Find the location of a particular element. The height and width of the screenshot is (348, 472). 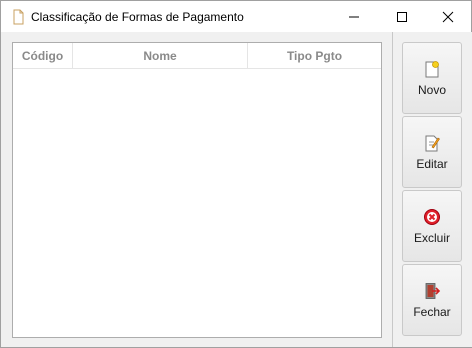

column-header-nome: Nome is located at coordinates (160, 55).